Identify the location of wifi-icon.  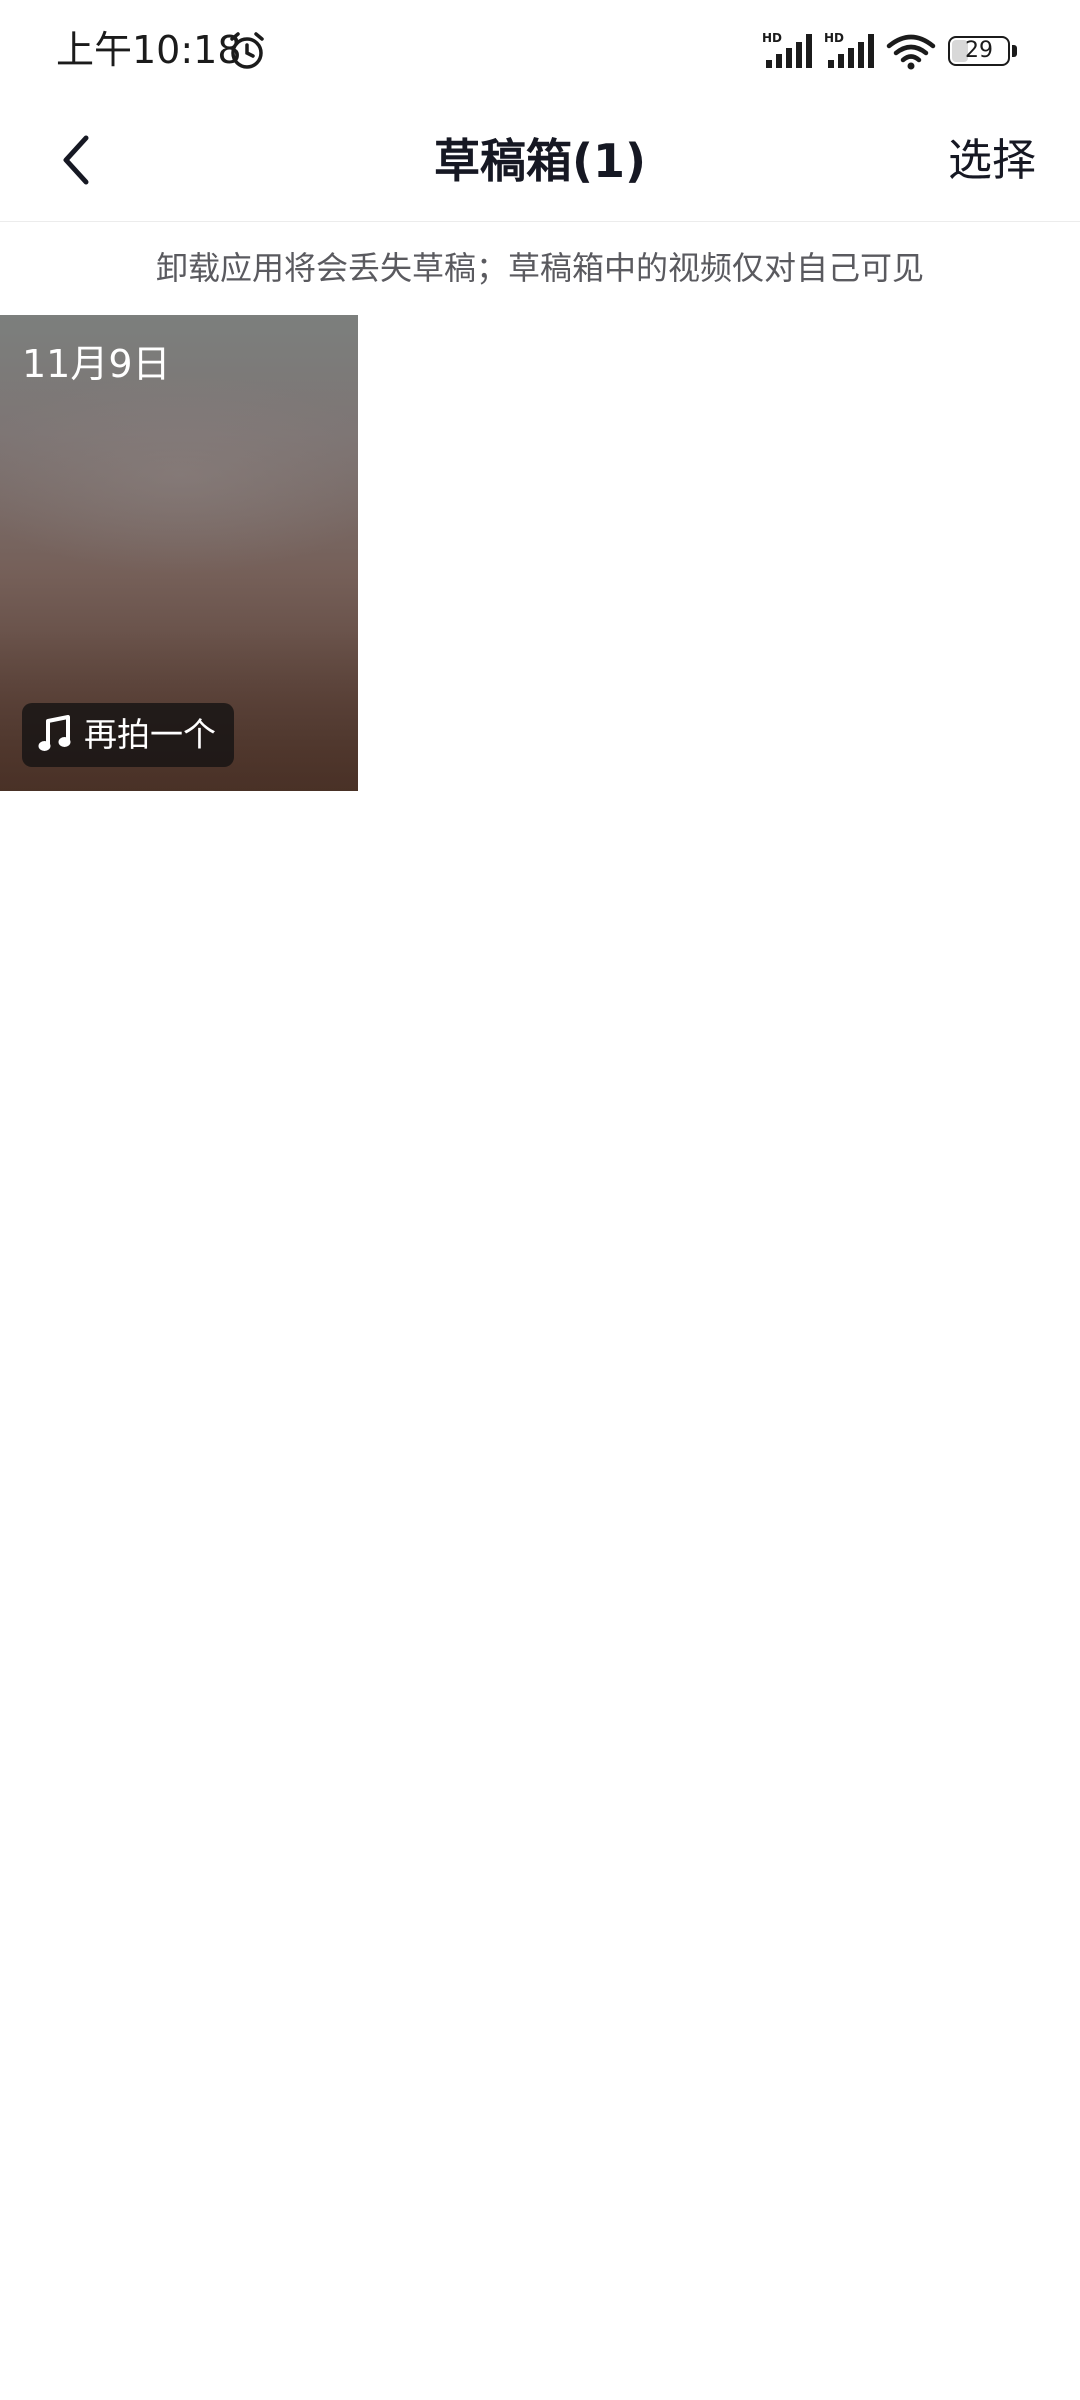
(911, 52).